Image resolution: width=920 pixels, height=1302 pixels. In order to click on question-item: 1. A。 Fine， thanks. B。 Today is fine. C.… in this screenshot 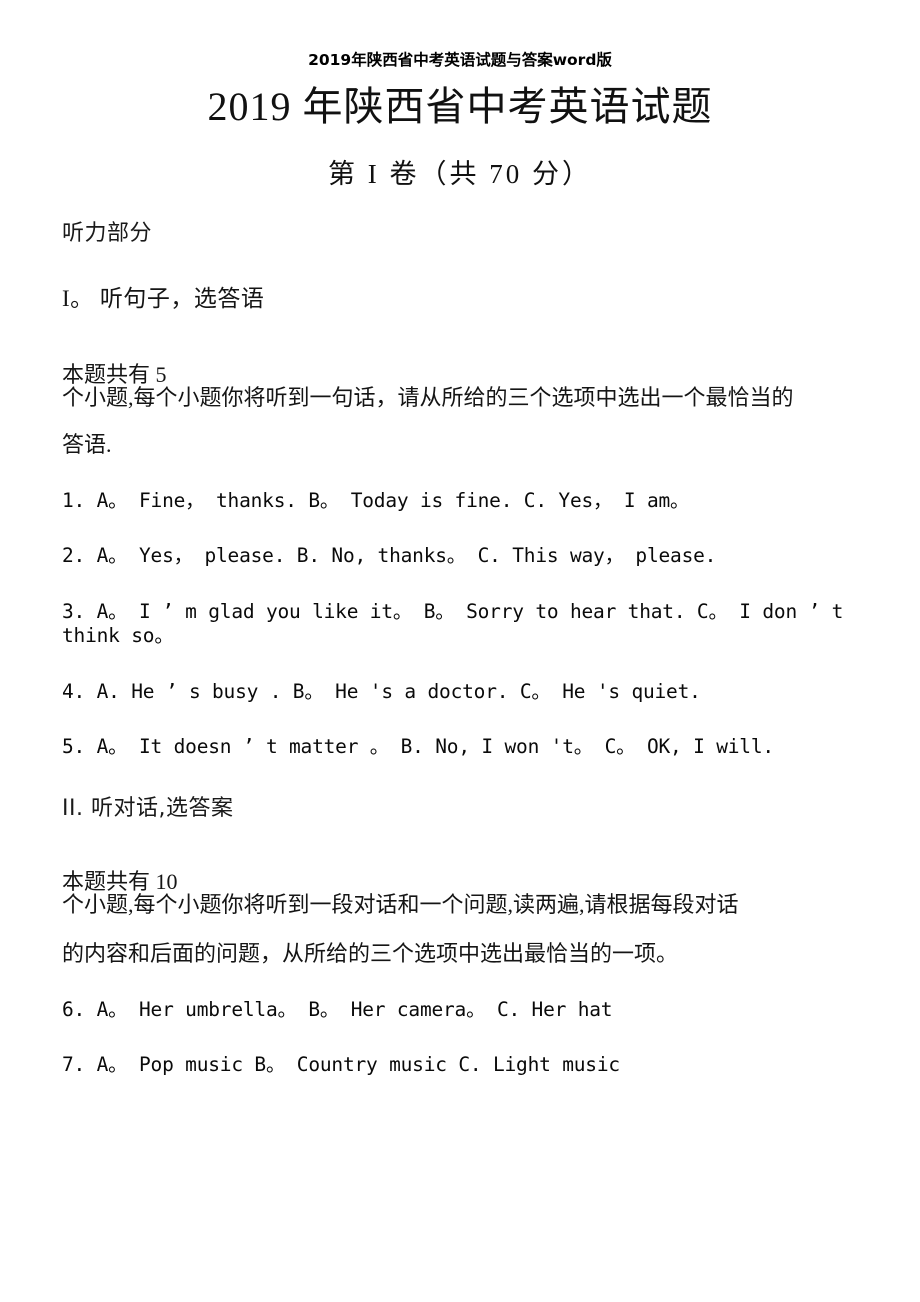, I will do `click(376, 500)`.